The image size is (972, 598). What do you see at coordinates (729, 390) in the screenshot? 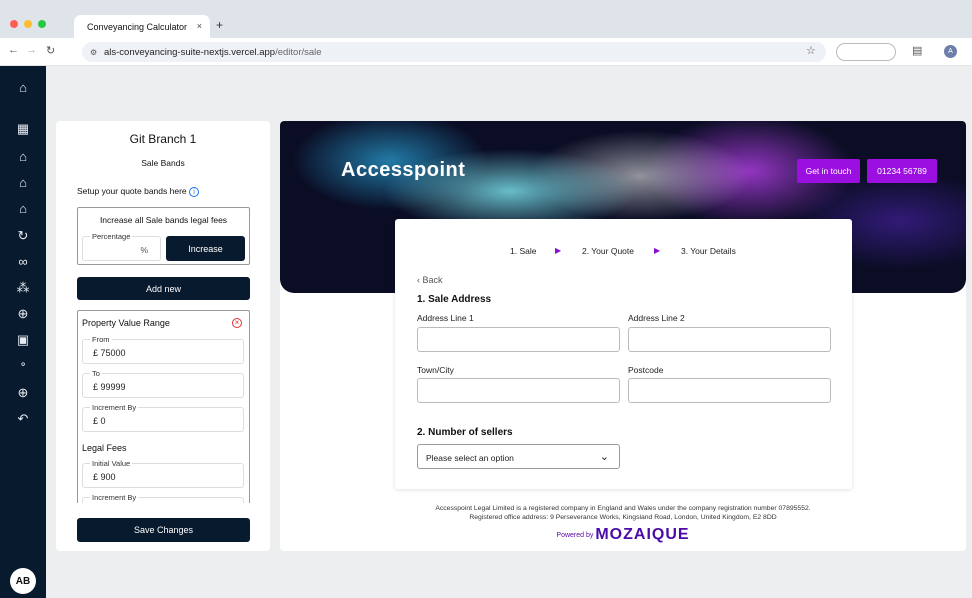
I see `postcode-input` at bounding box center [729, 390].